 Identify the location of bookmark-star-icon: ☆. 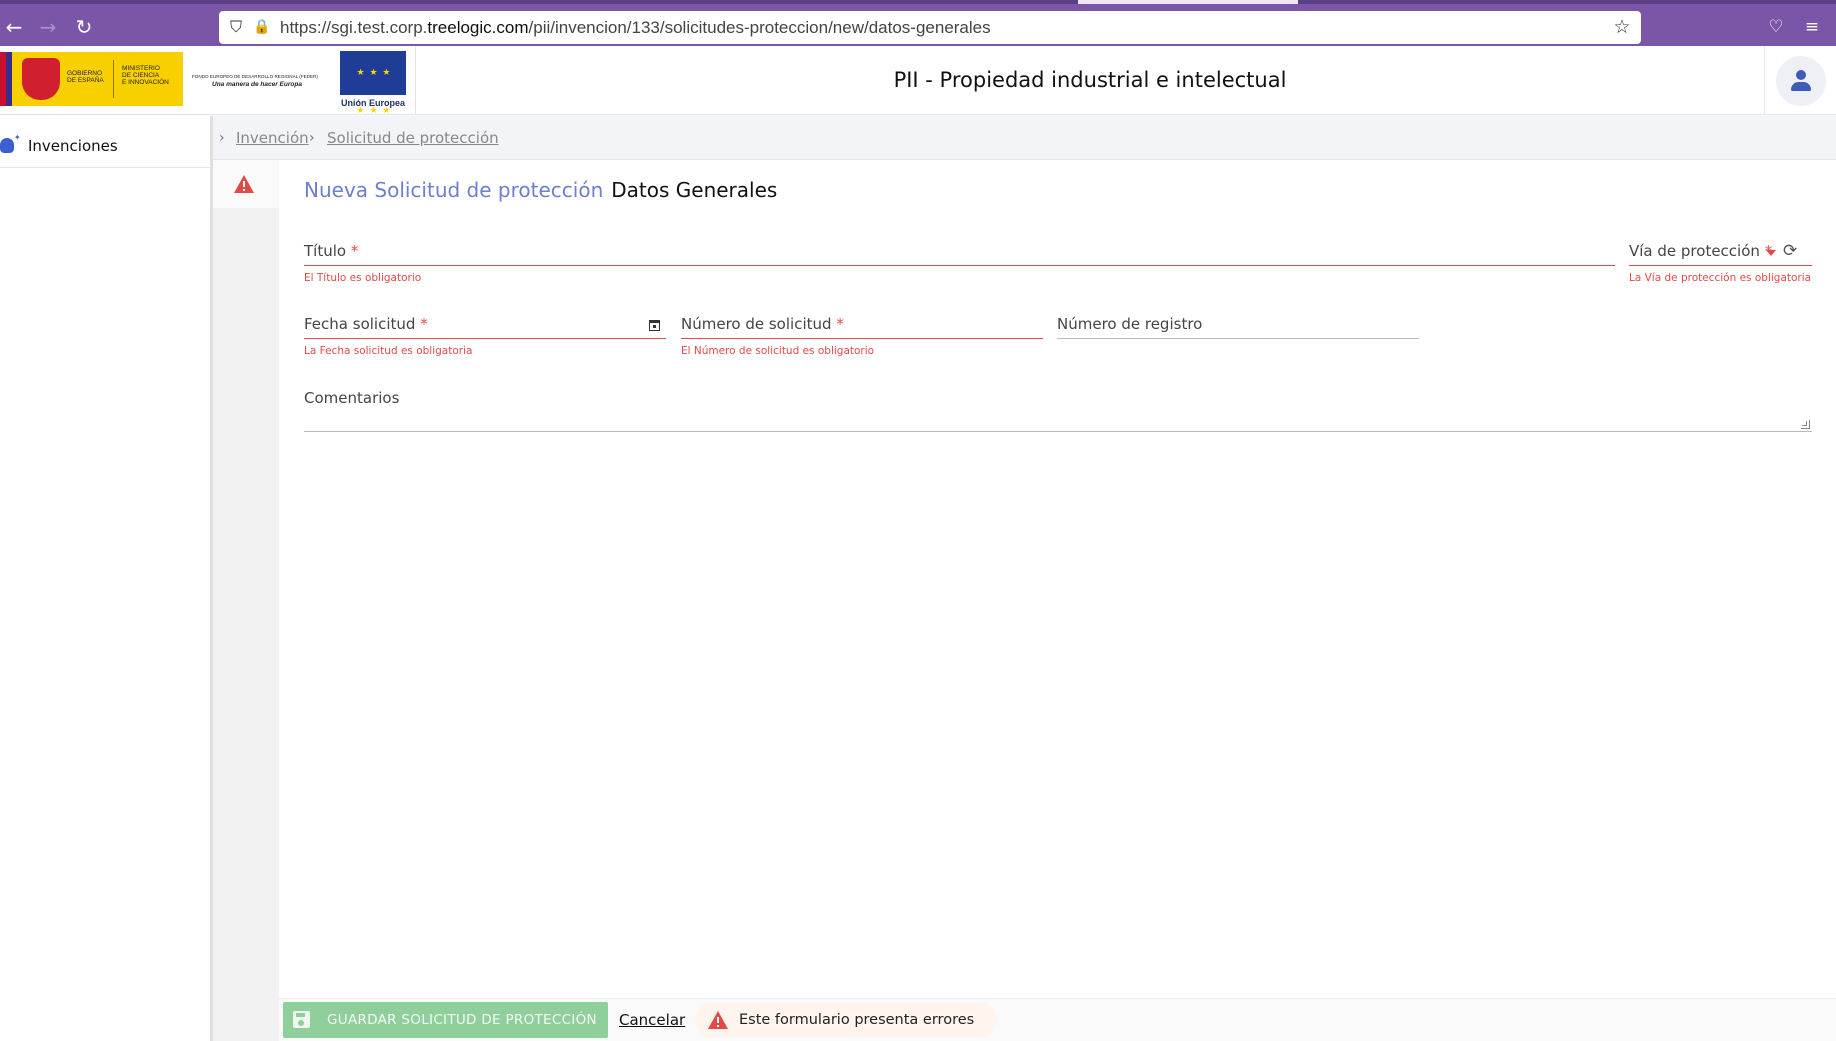
(1622, 27).